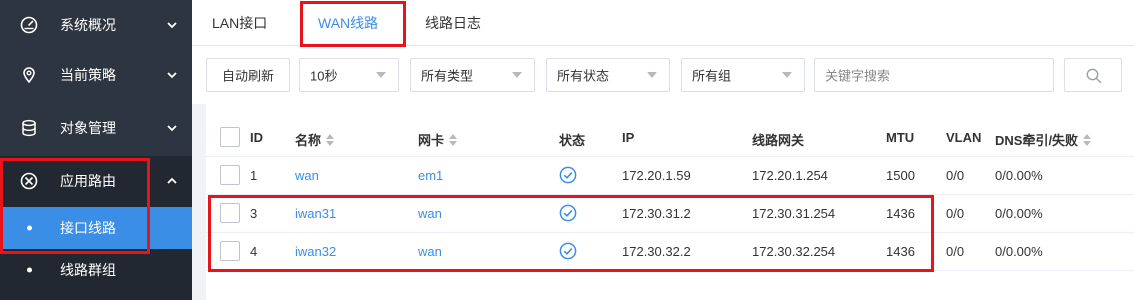 Image resolution: width=1134 pixels, height=300 pixels. I want to click on header-mtu: MTU, so click(900, 137).